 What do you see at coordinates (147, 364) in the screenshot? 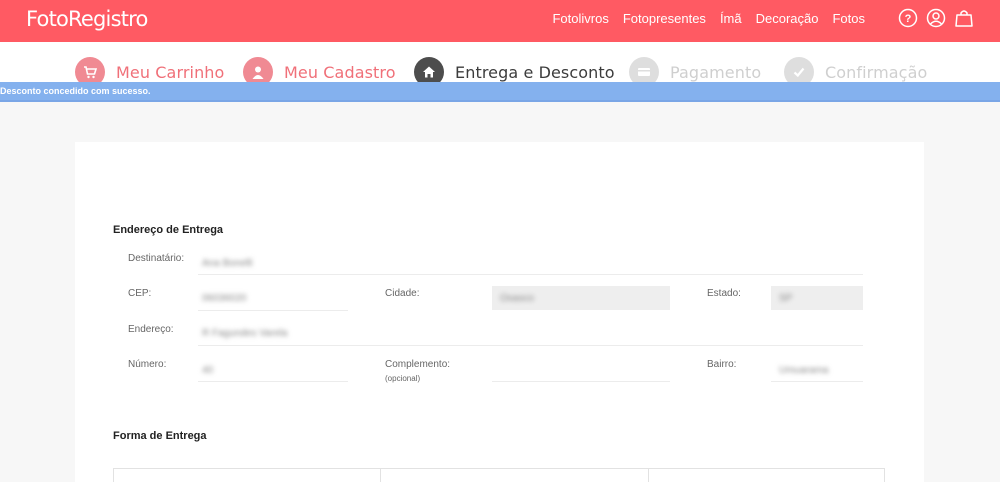
I see `number-label: Número:` at bounding box center [147, 364].